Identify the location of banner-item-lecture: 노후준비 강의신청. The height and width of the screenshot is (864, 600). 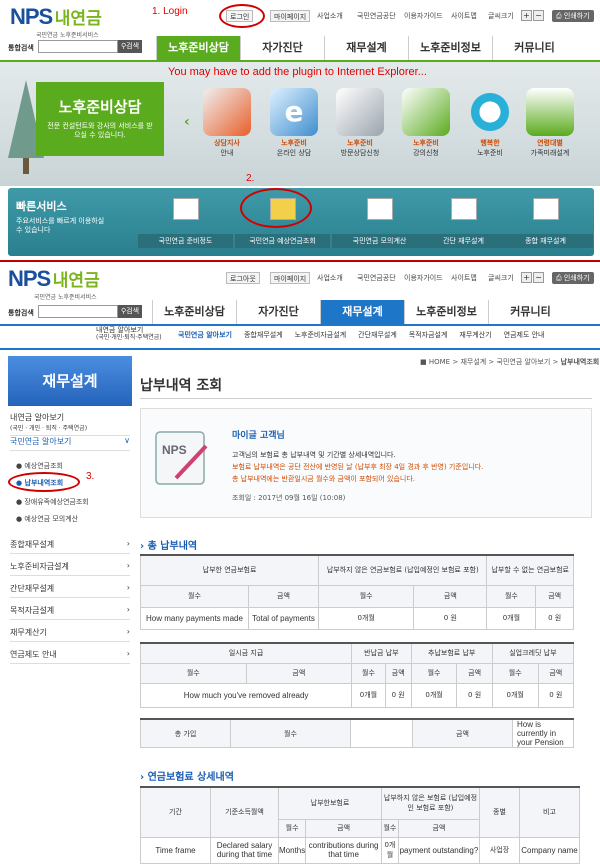
(426, 123).